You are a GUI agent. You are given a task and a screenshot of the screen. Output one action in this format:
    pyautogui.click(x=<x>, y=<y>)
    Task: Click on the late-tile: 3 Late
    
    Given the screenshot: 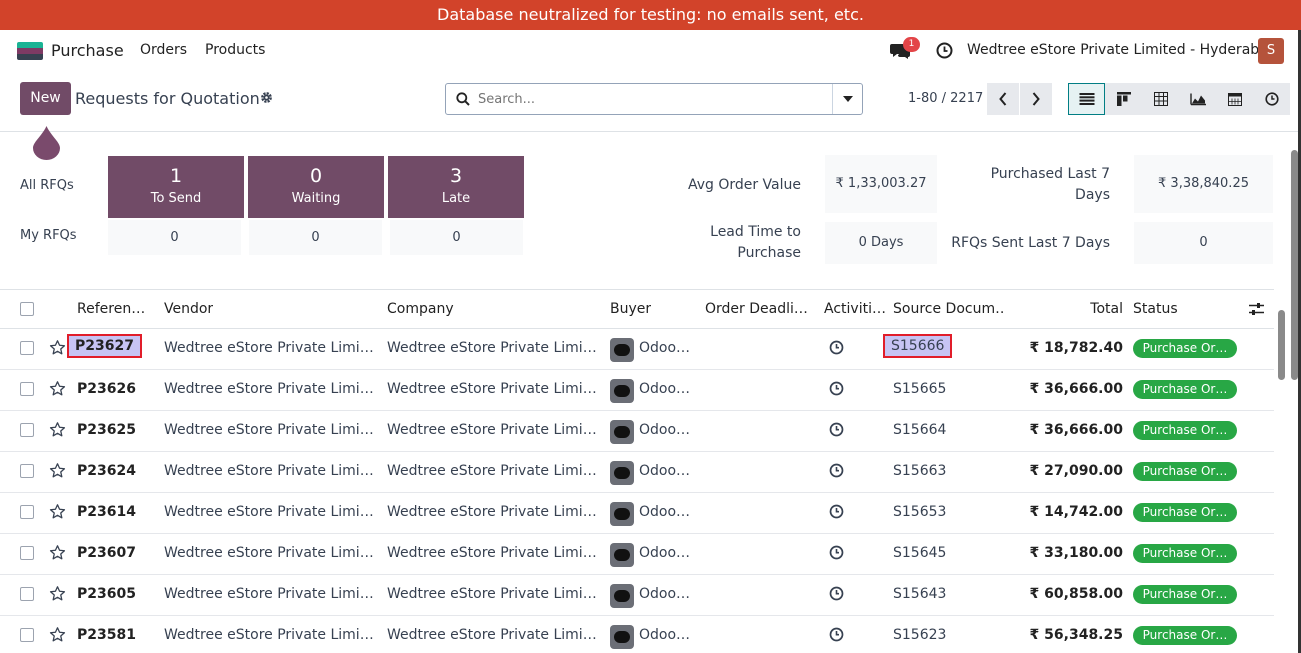 What is the action you would take?
    pyautogui.click(x=456, y=187)
    